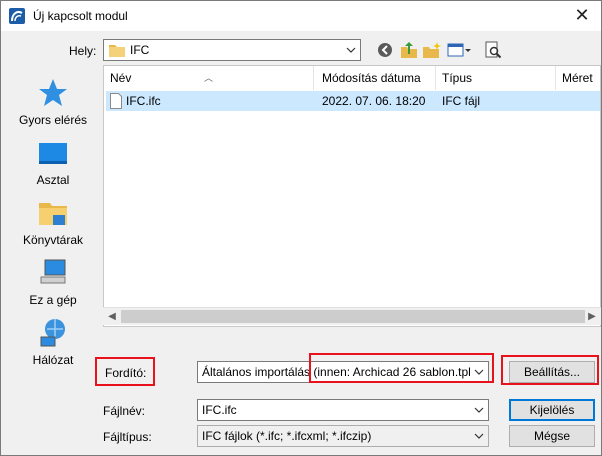  Describe the element at coordinates (140, 50) in the screenshot. I see `lookin-value: IFC` at that location.